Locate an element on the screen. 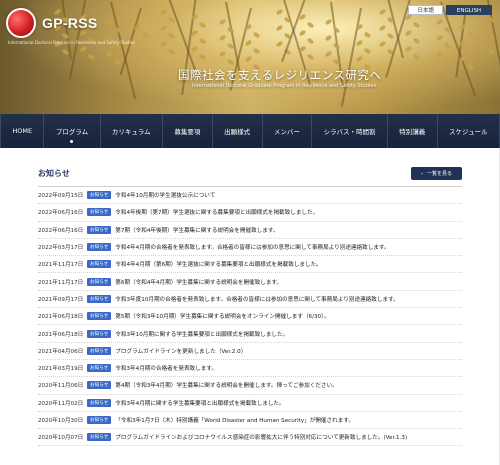 This screenshot has width=500, height=465. nav-item-application-forms: 出願様式 is located at coordinates (238, 131).